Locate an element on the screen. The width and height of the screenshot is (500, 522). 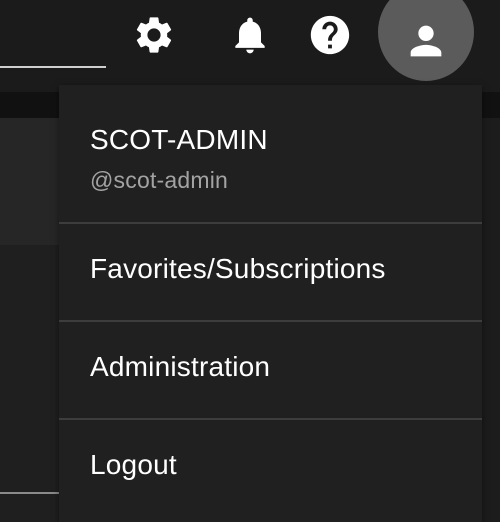
background-panel is located at coordinates (30, 181).